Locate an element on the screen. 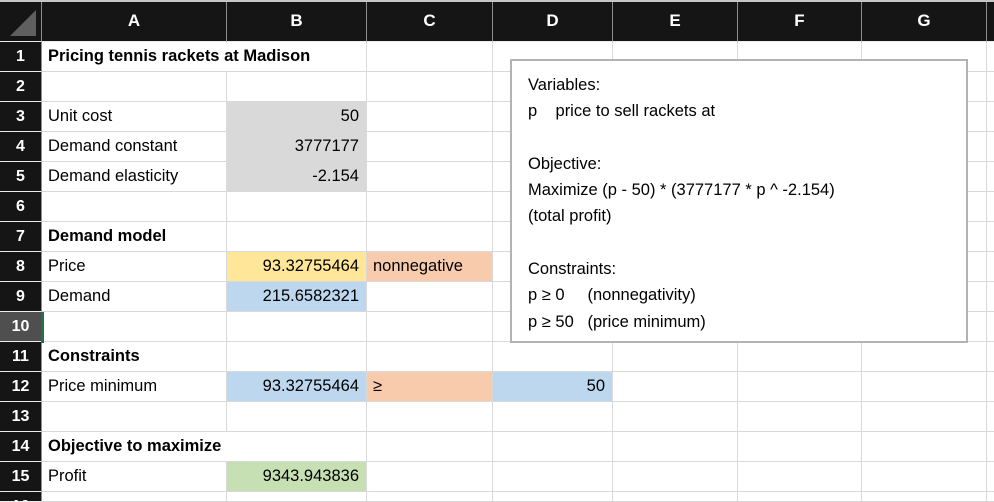 The width and height of the screenshot is (994, 502). cell-b8: 93.32755464 is located at coordinates (297, 267).